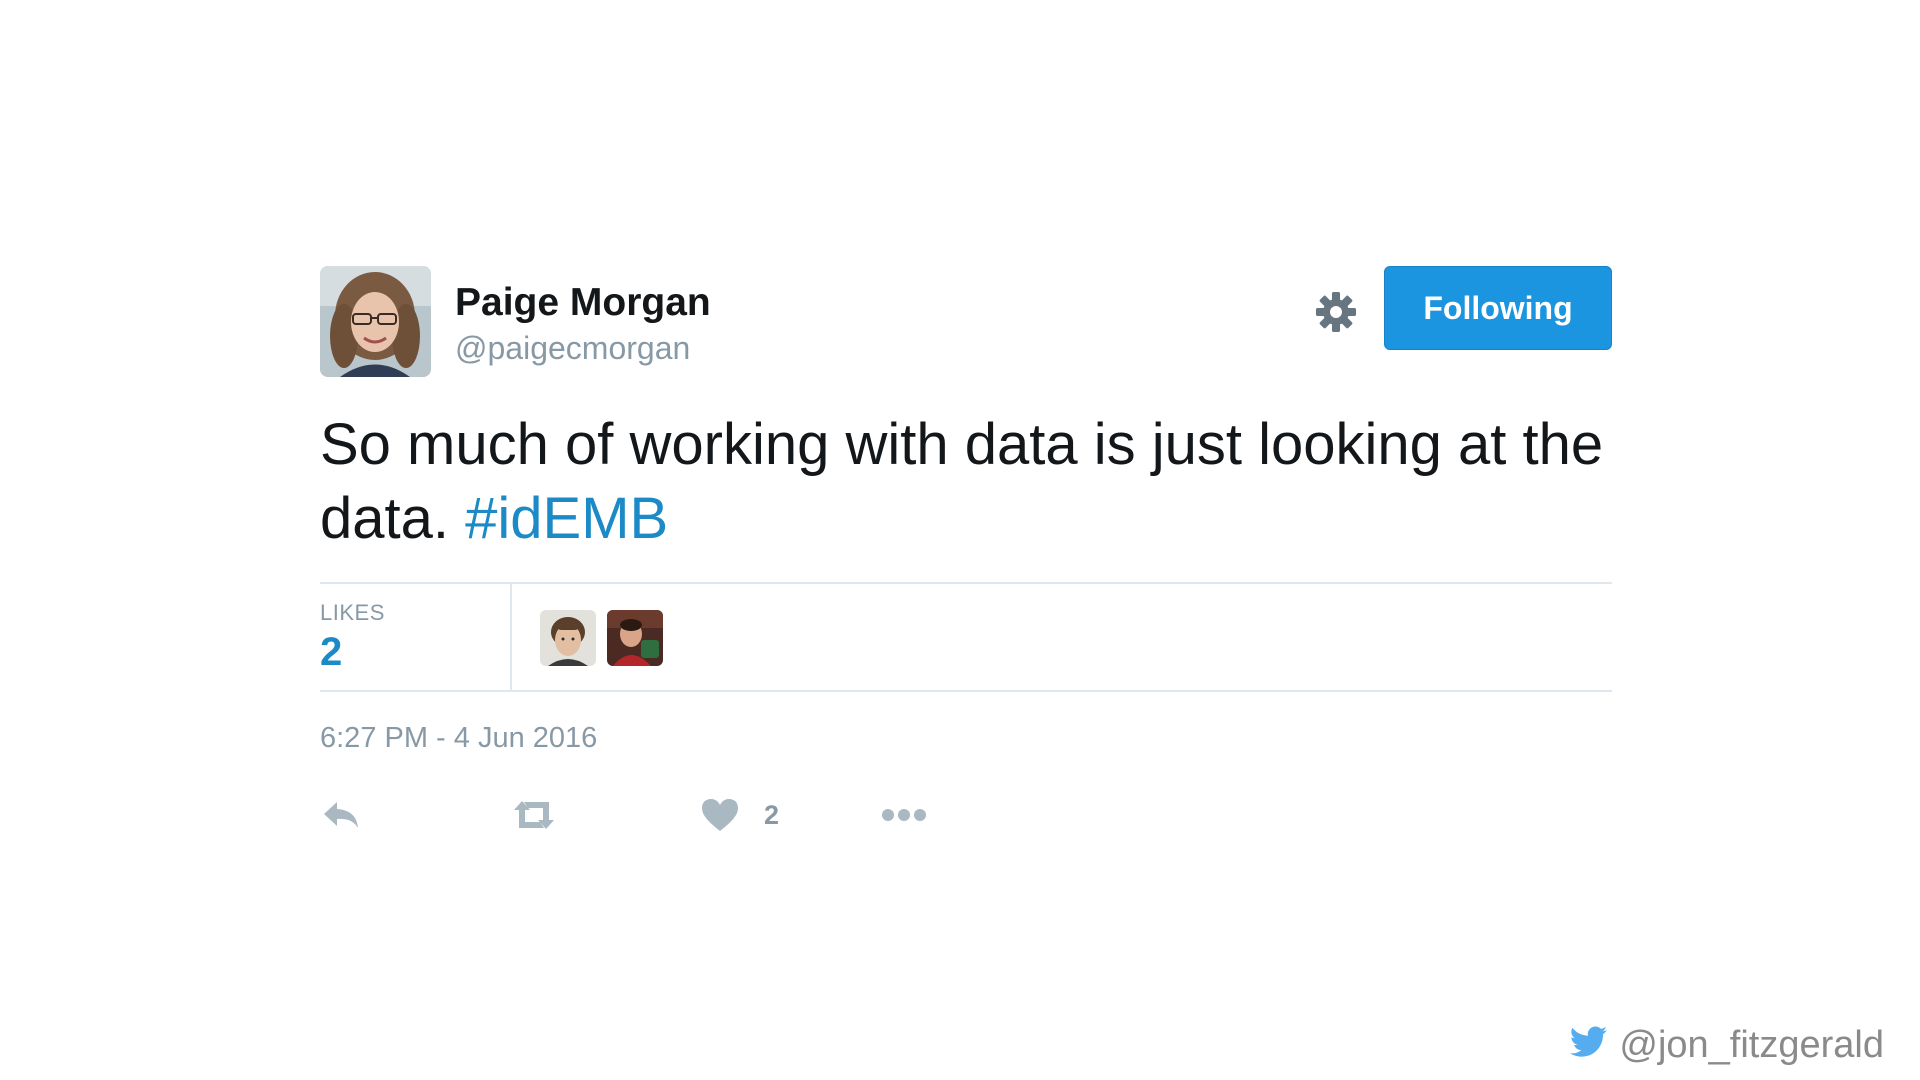 This screenshot has height=1080, width=1920. What do you see at coordinates (601, 638) in the screenshot?
I see `likers-list` at bounding box center [601, 638].